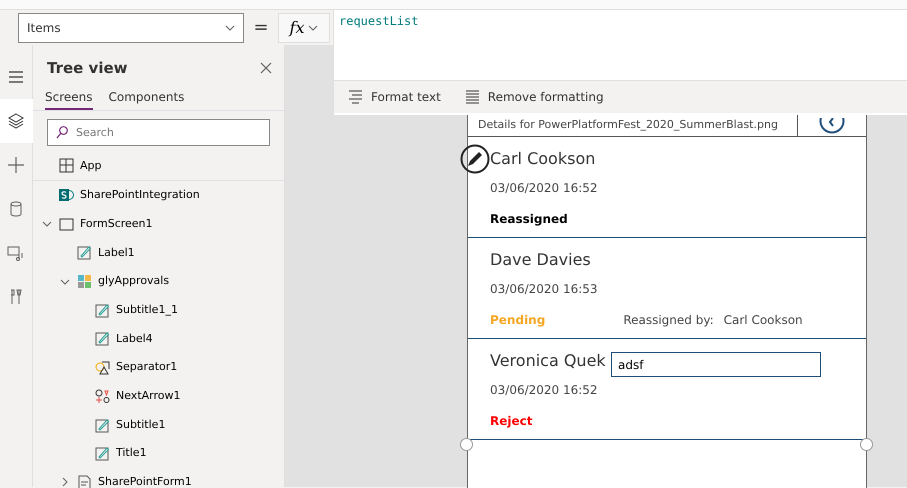 This screenshot has height=488, width=907. What do you see at coordinates (158, 425) in the screenshot?
I see `tree-item: Subtitle1` at bounding box center [158, 425].